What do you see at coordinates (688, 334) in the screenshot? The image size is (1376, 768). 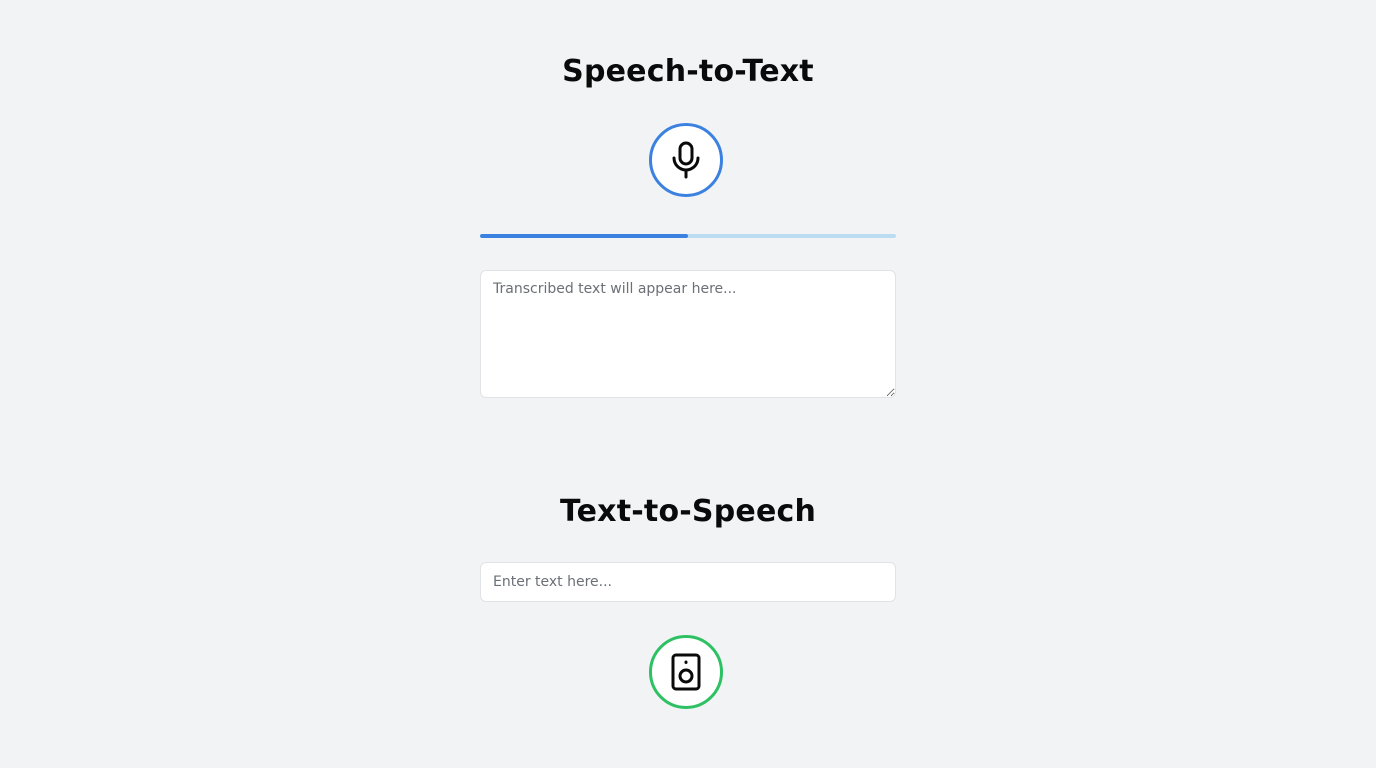 I see `transcript-textarea` at bounding box center [688, 334].